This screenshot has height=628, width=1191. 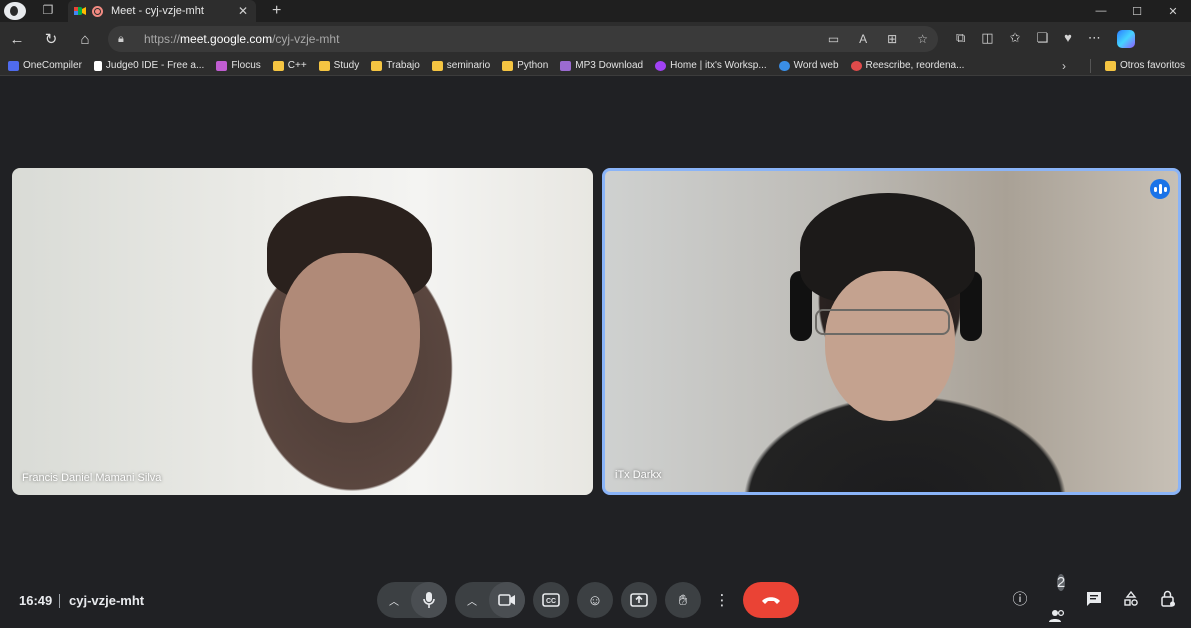 I want to click on bookmark-label: OneCompiler, so click(x=52, y=65).